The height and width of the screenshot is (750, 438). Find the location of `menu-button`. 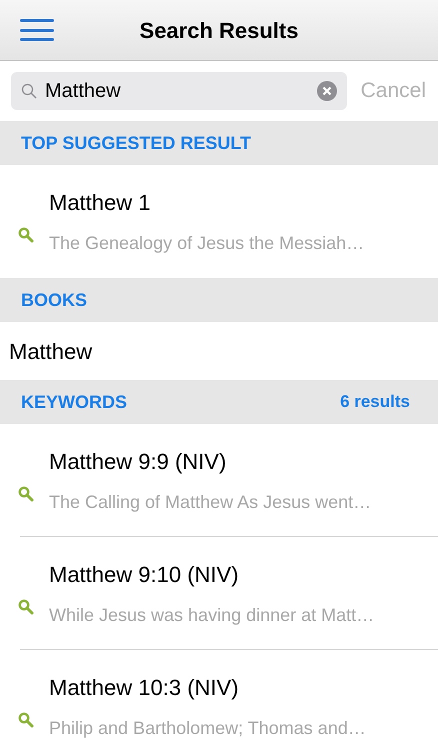

menu-button is located at coordinates (37, 30).